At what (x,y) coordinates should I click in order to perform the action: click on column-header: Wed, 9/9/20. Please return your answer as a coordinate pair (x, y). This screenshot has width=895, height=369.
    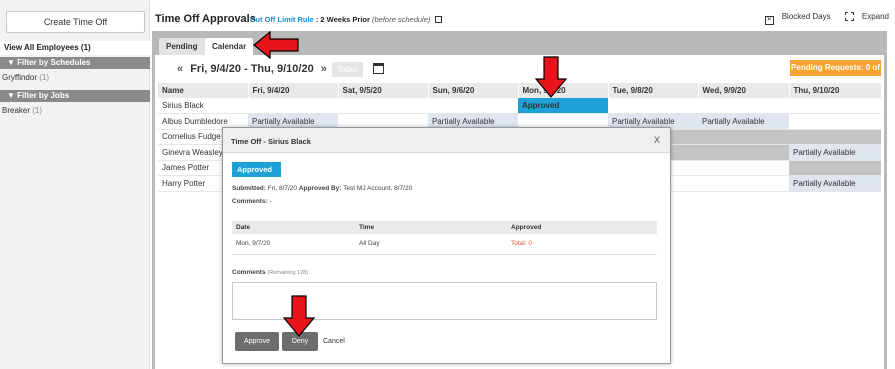
    Looking at the image, I should click on (744, 90).